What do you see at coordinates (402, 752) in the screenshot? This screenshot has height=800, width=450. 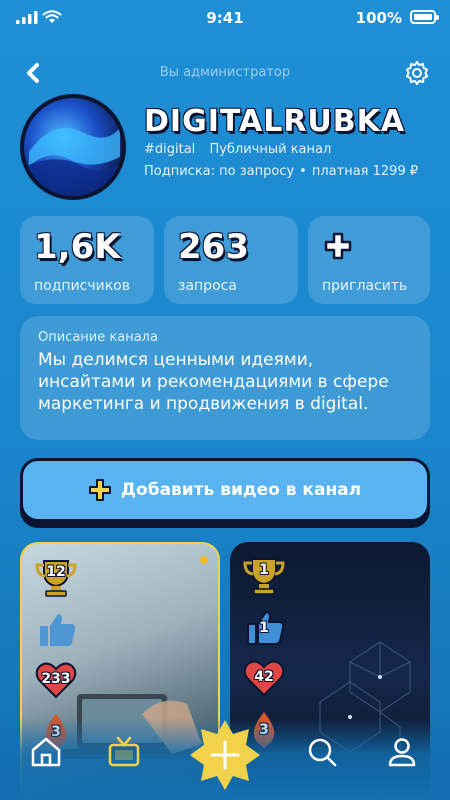 I see `profile-icon` at bounding box center [402, 752].